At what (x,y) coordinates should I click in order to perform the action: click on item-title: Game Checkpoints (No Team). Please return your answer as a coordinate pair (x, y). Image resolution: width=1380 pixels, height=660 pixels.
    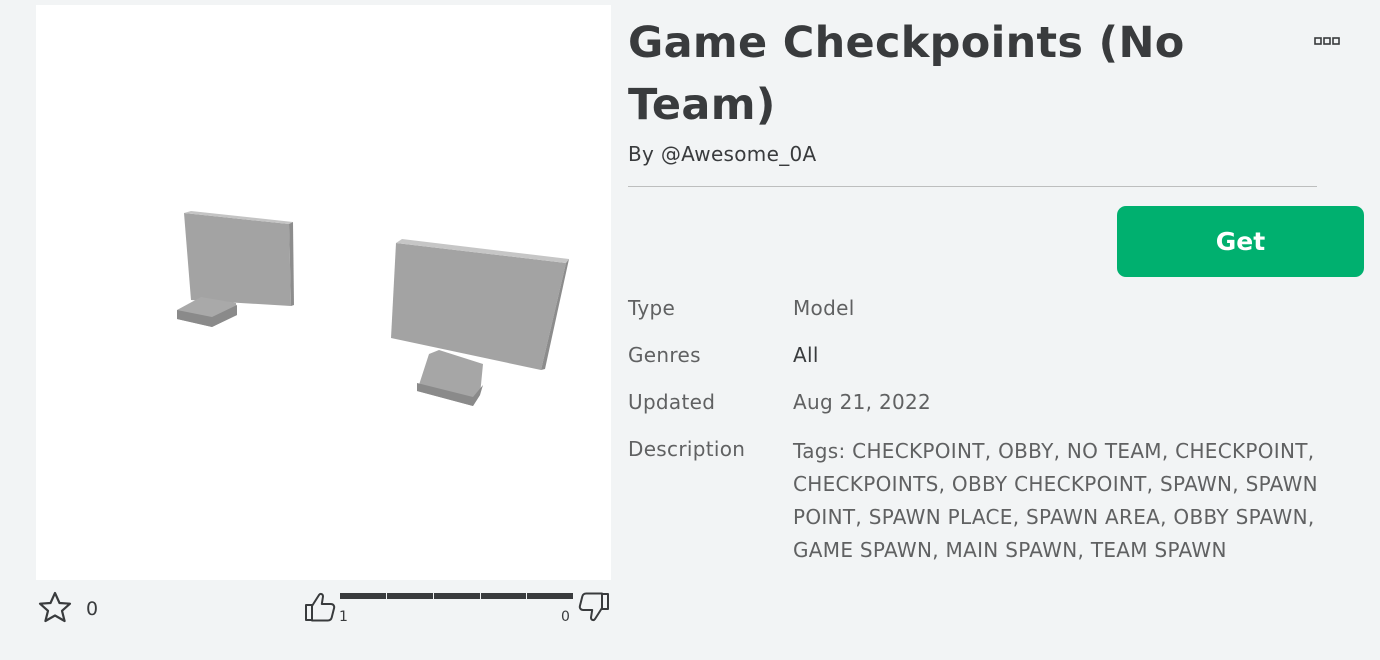
    Looking at the image, I should click on (906, 74).